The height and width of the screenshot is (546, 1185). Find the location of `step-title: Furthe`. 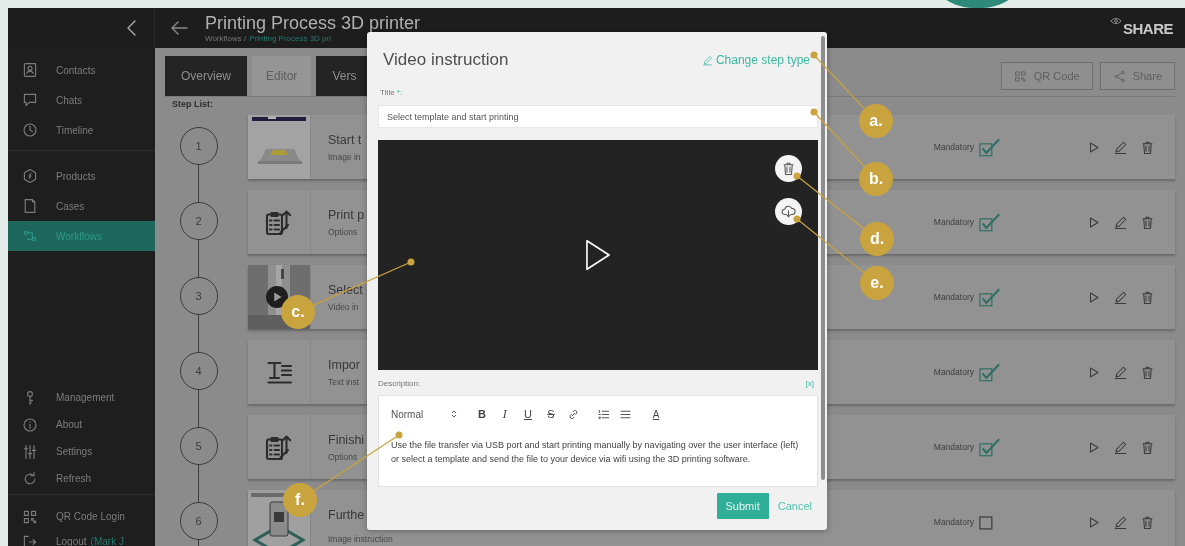

step-title: Furthe is located at coordinates (347, 515).